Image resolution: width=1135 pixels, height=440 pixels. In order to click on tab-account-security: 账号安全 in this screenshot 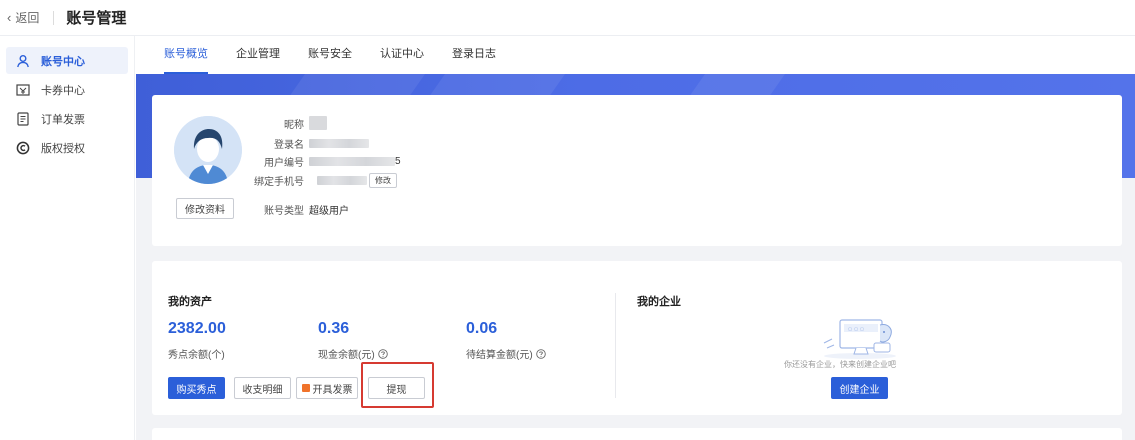, I will do `click(330, 55)`.